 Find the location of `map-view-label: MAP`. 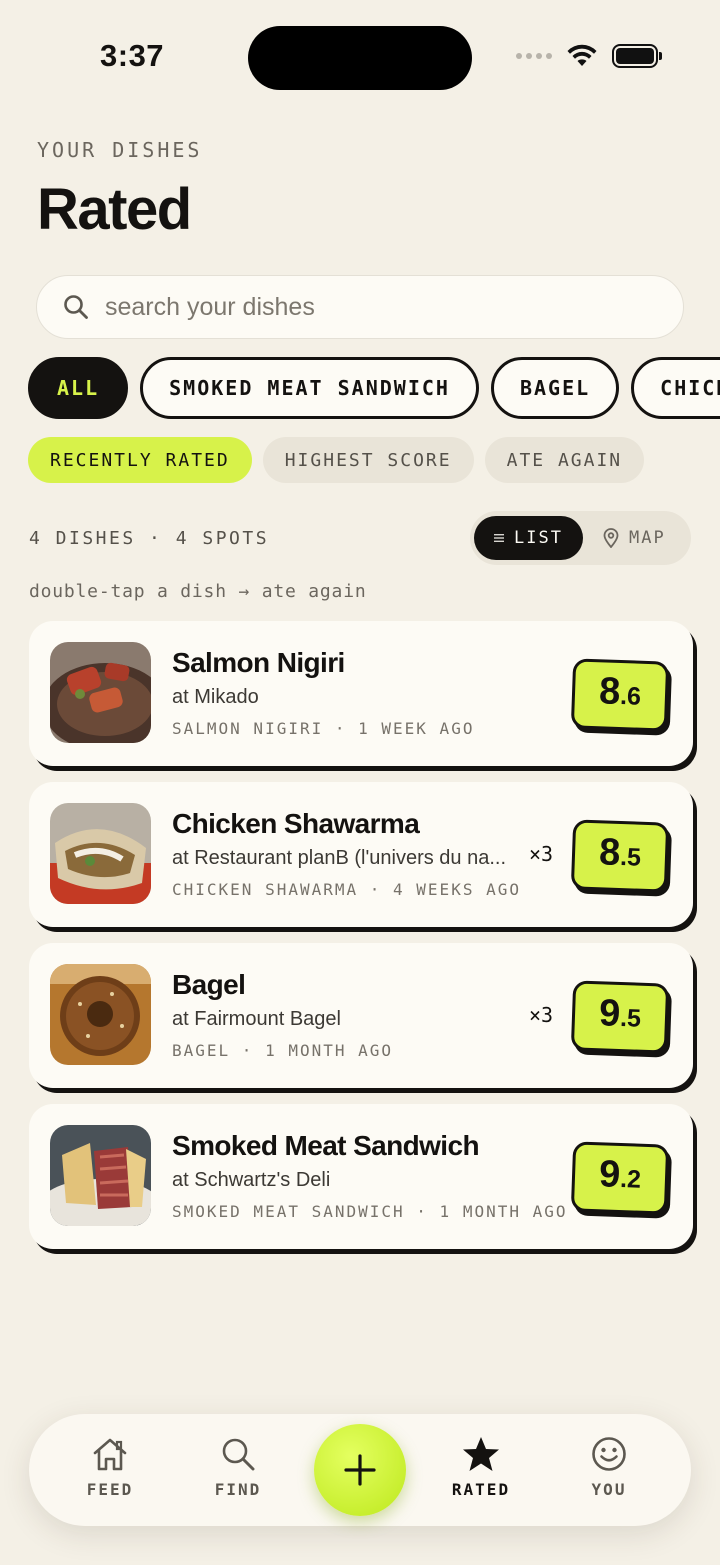

map-view-label: MAP is located at coordinates (647, 538).